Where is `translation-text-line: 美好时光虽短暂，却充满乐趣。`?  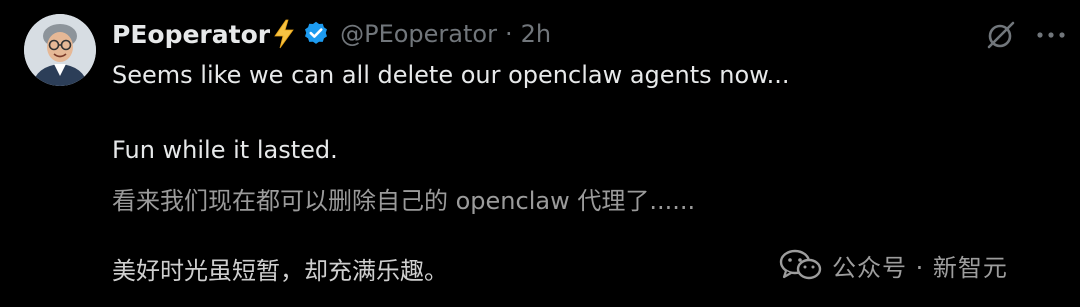 translation-text-line: 美好时光虽短暂，却充满乐趣。 is located at coordinates (280, 271).